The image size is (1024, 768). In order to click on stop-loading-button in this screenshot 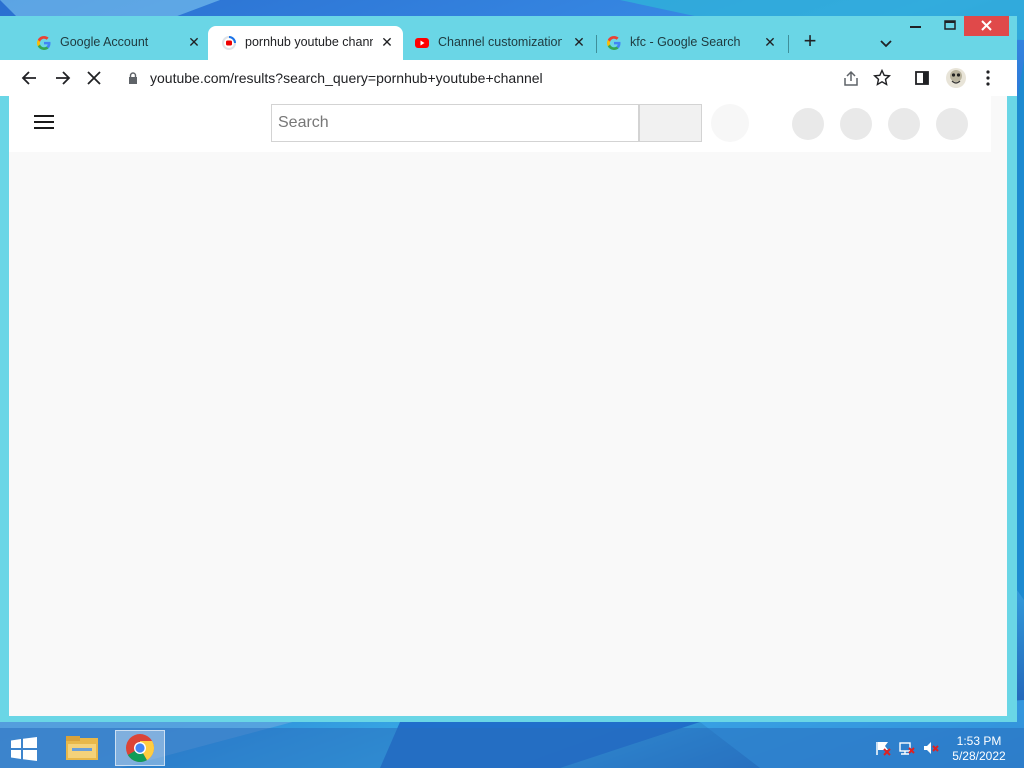, I will do `click(94, 78)`.